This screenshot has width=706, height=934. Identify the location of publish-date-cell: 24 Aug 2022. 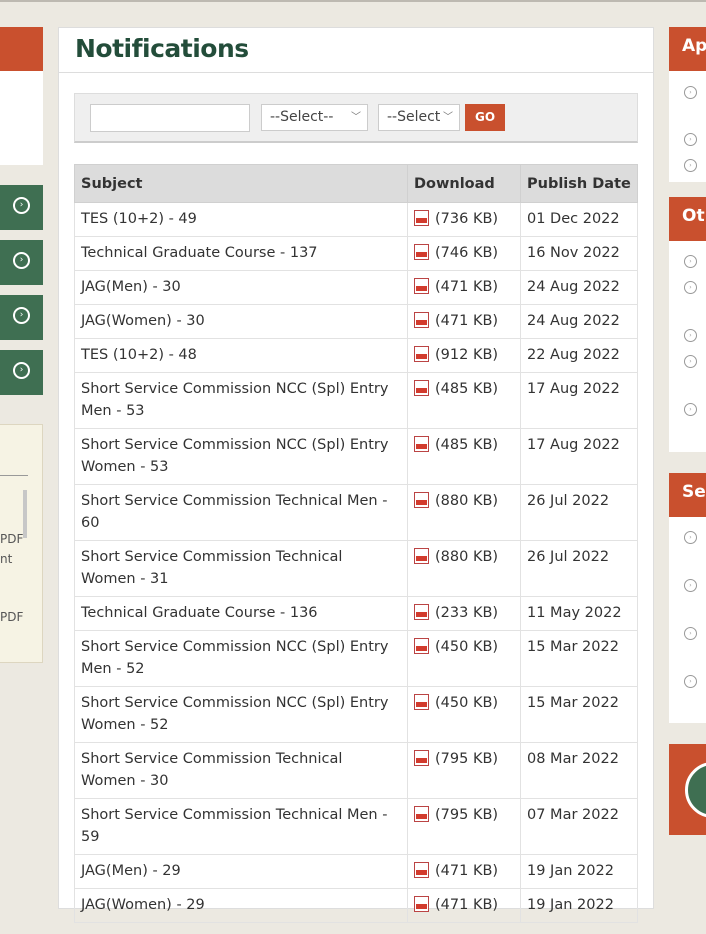
(579, 287).